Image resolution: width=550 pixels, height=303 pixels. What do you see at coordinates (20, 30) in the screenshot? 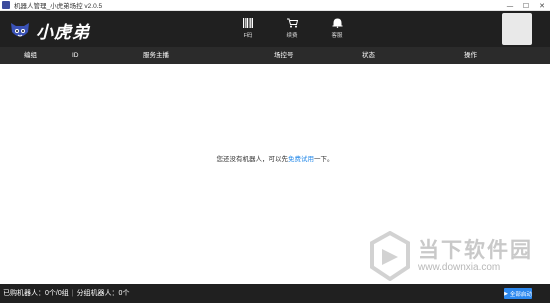
I see `tiger-logo-icon` at bounding box center [20, 30].